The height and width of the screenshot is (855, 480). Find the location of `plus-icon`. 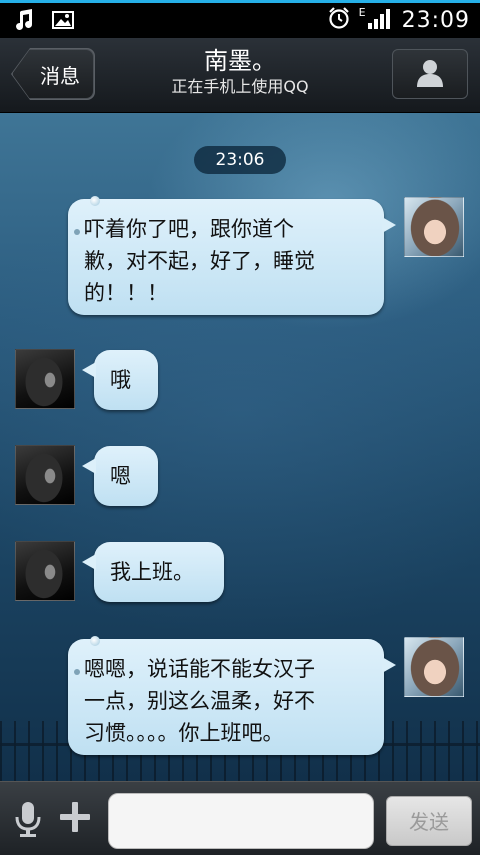

plus-icon is located at coordinates (75, 819).